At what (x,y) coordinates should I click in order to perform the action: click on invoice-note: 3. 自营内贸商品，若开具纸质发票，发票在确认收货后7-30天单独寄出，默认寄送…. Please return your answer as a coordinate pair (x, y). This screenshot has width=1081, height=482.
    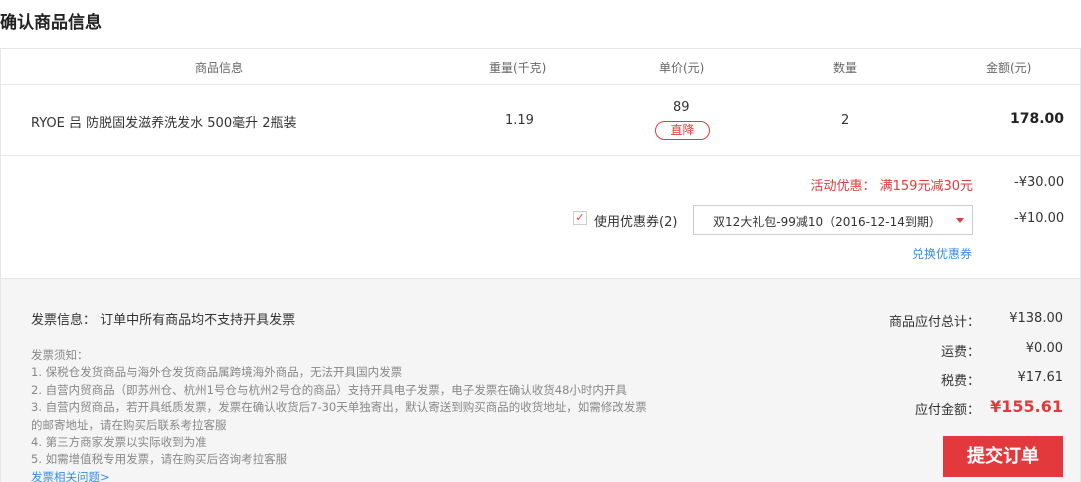
    Looking at the image, I should click on (339, 407).